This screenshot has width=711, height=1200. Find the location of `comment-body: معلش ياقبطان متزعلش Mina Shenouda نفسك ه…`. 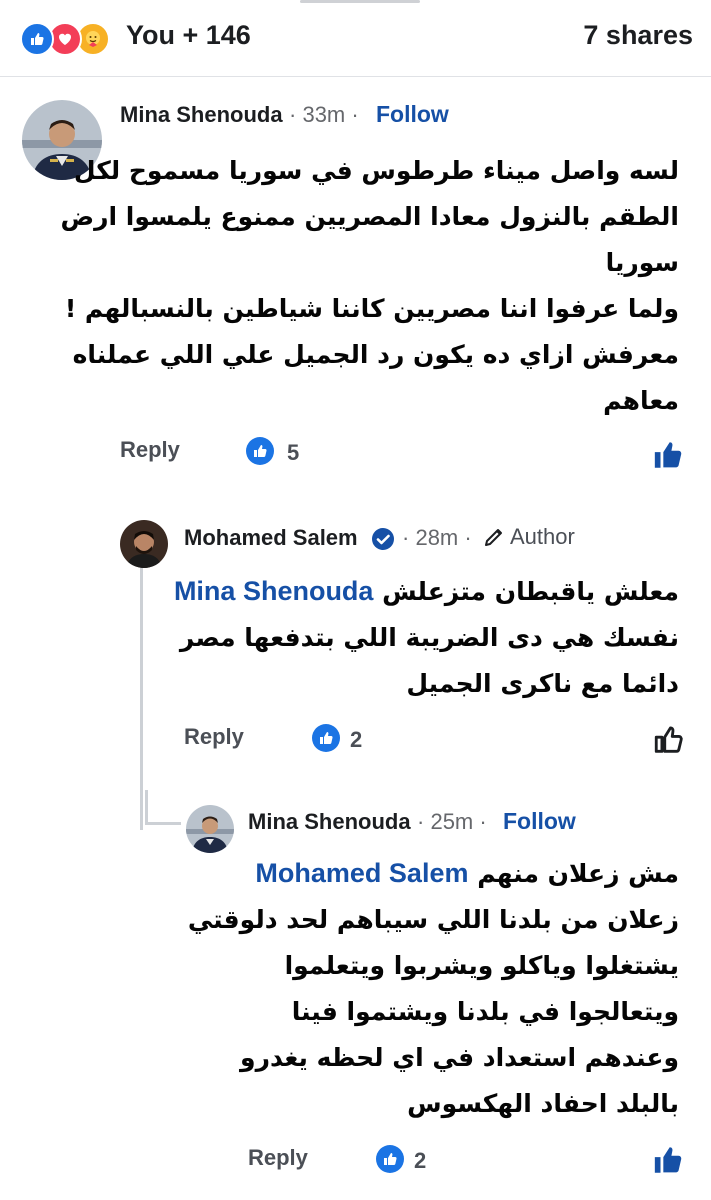

comment-body: معلش ياقبطان متزعلش Mina Shenouda نفسك ه… is located at coordinates (426, 637).